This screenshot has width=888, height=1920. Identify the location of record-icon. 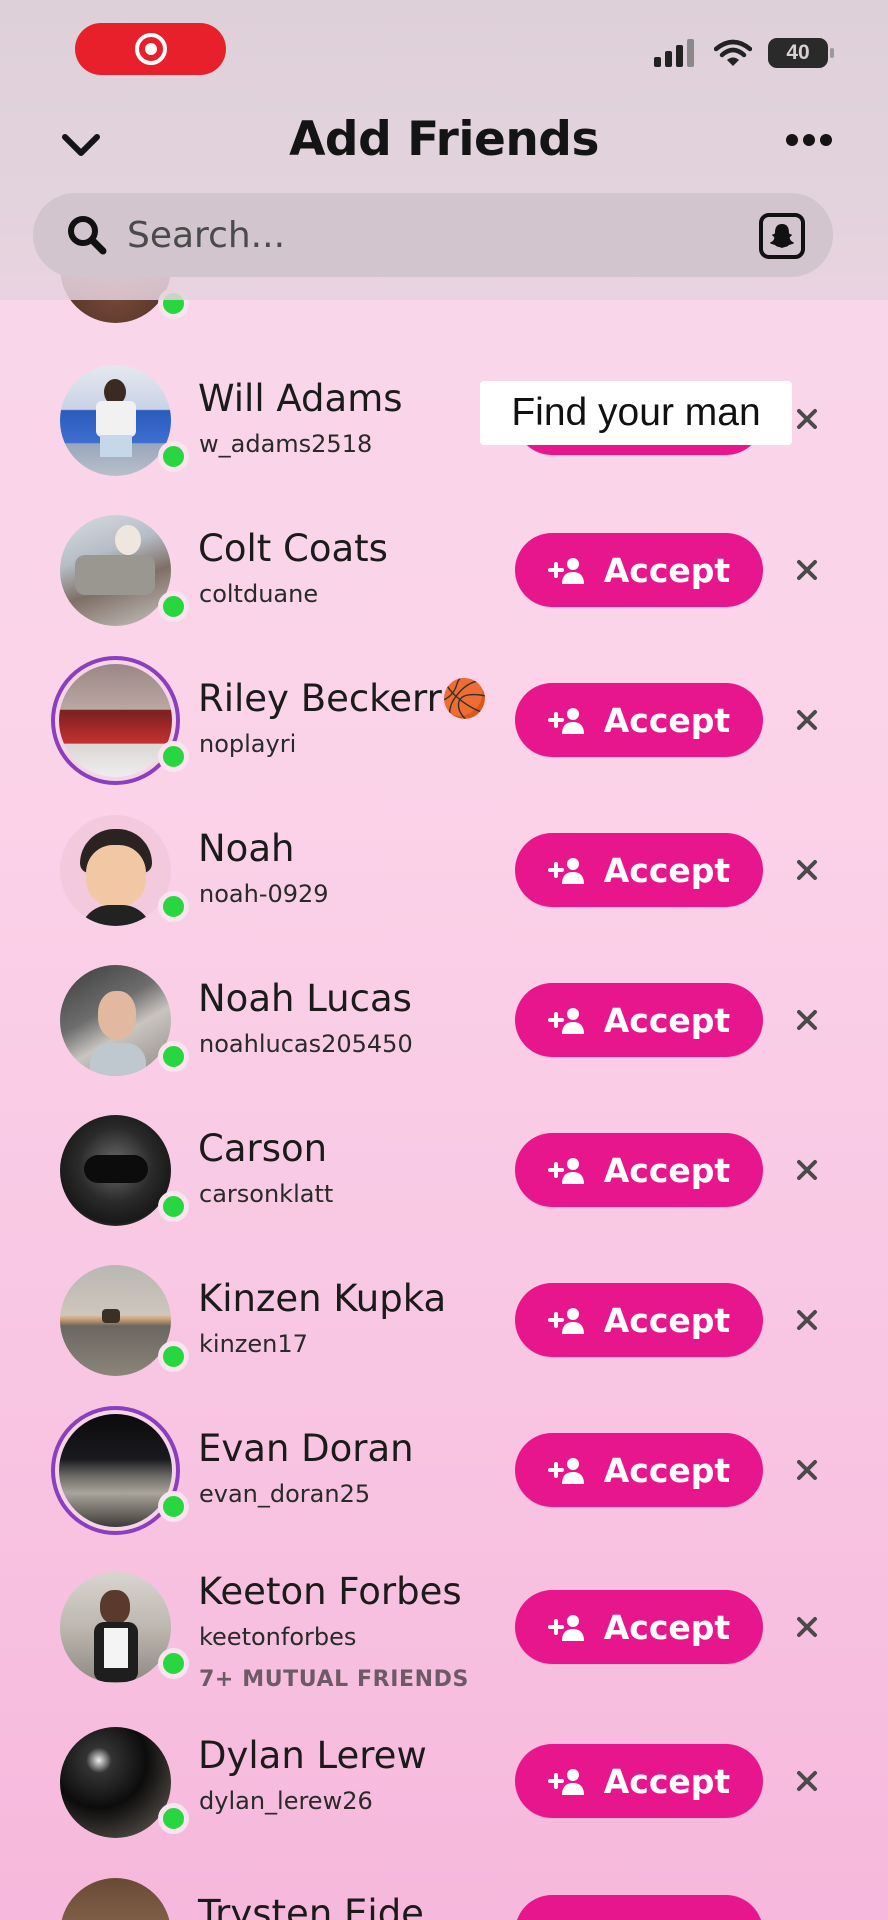
(150, 49).